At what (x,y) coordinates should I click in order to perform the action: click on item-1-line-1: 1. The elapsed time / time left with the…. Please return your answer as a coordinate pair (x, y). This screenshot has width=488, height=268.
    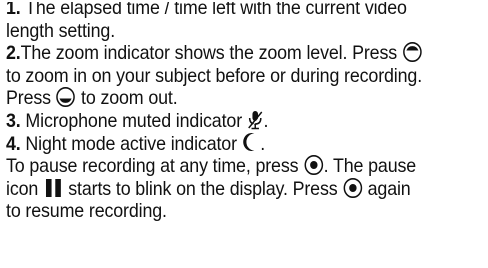
    Looking at the image, I should click on (229, 10).